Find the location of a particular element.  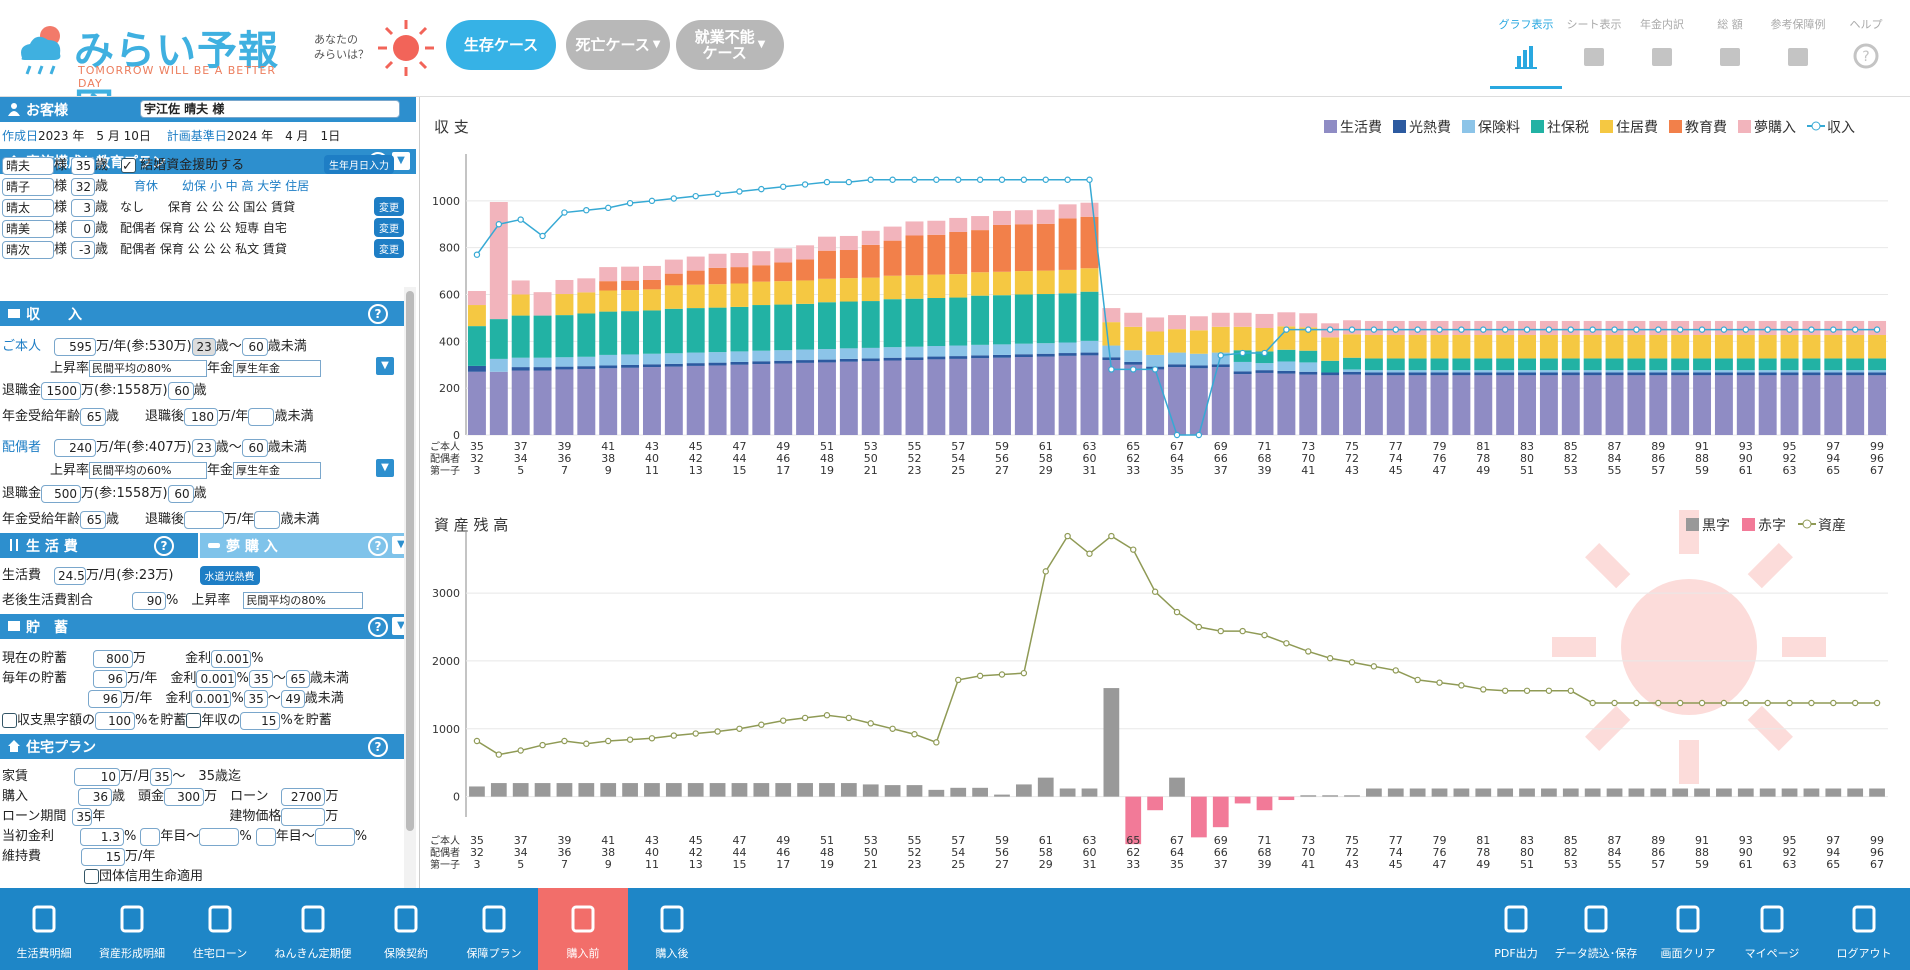

init-rate-input: 1.3 is located at coordinates (102, 836).